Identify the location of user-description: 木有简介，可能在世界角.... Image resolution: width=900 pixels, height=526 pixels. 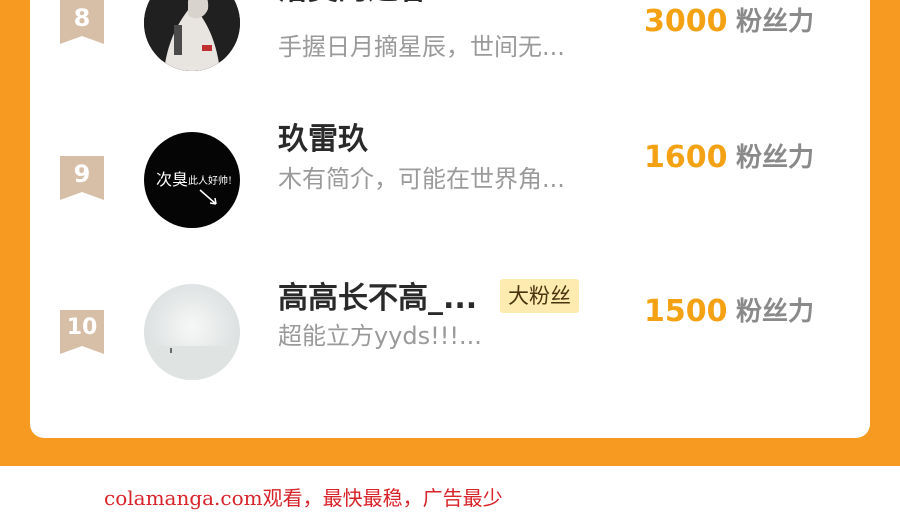
(421, 179).